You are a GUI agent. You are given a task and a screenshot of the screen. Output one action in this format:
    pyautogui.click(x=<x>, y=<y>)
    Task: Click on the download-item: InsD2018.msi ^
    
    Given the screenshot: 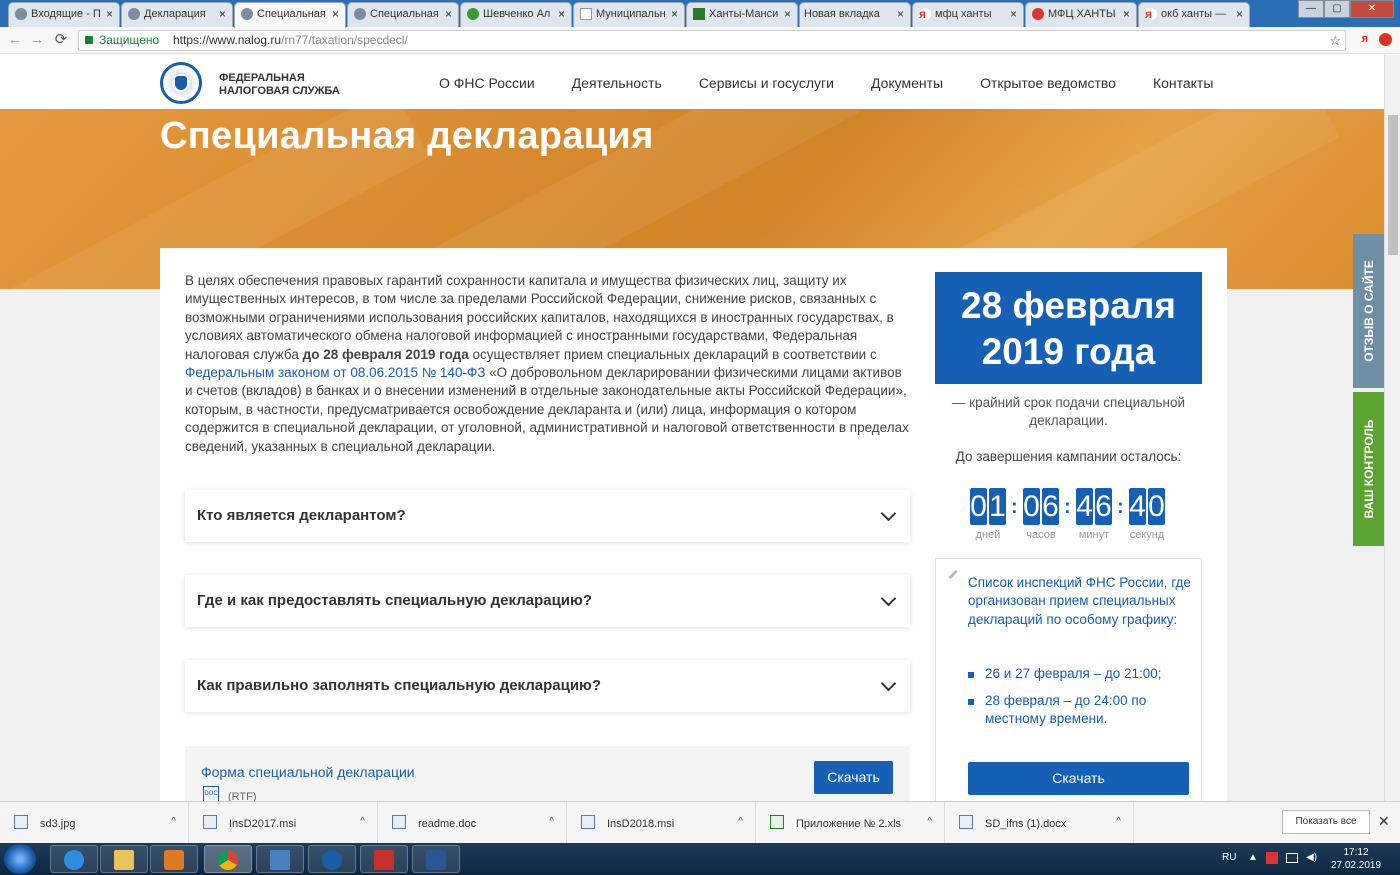 What is the action you would take?
    pyautogui.click(x=661, y=823)
    